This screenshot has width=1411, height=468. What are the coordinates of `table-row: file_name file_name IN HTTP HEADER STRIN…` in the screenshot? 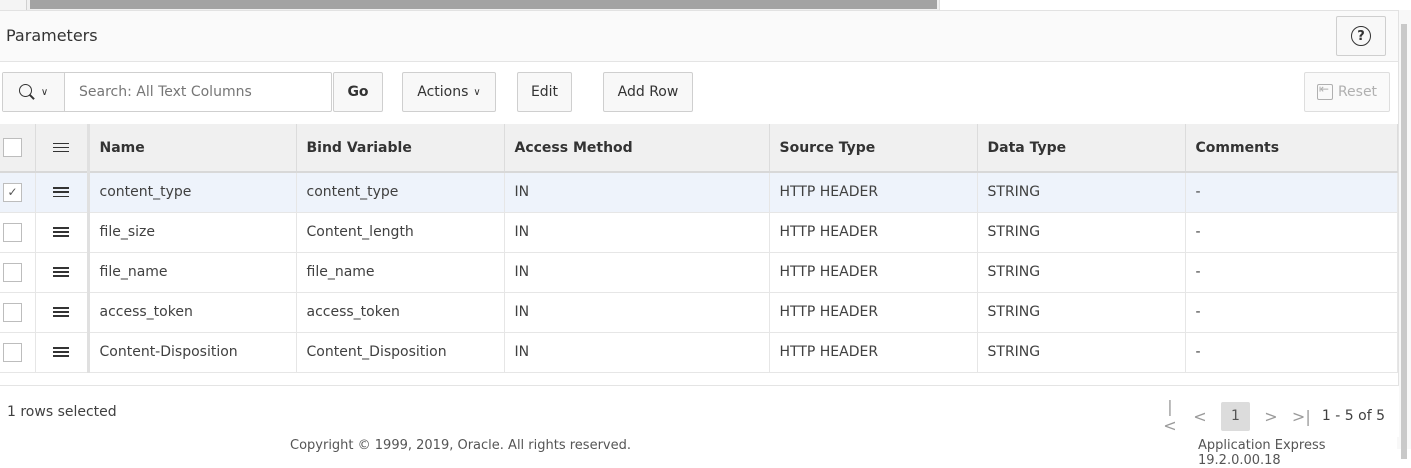 It's located at (699, 272).